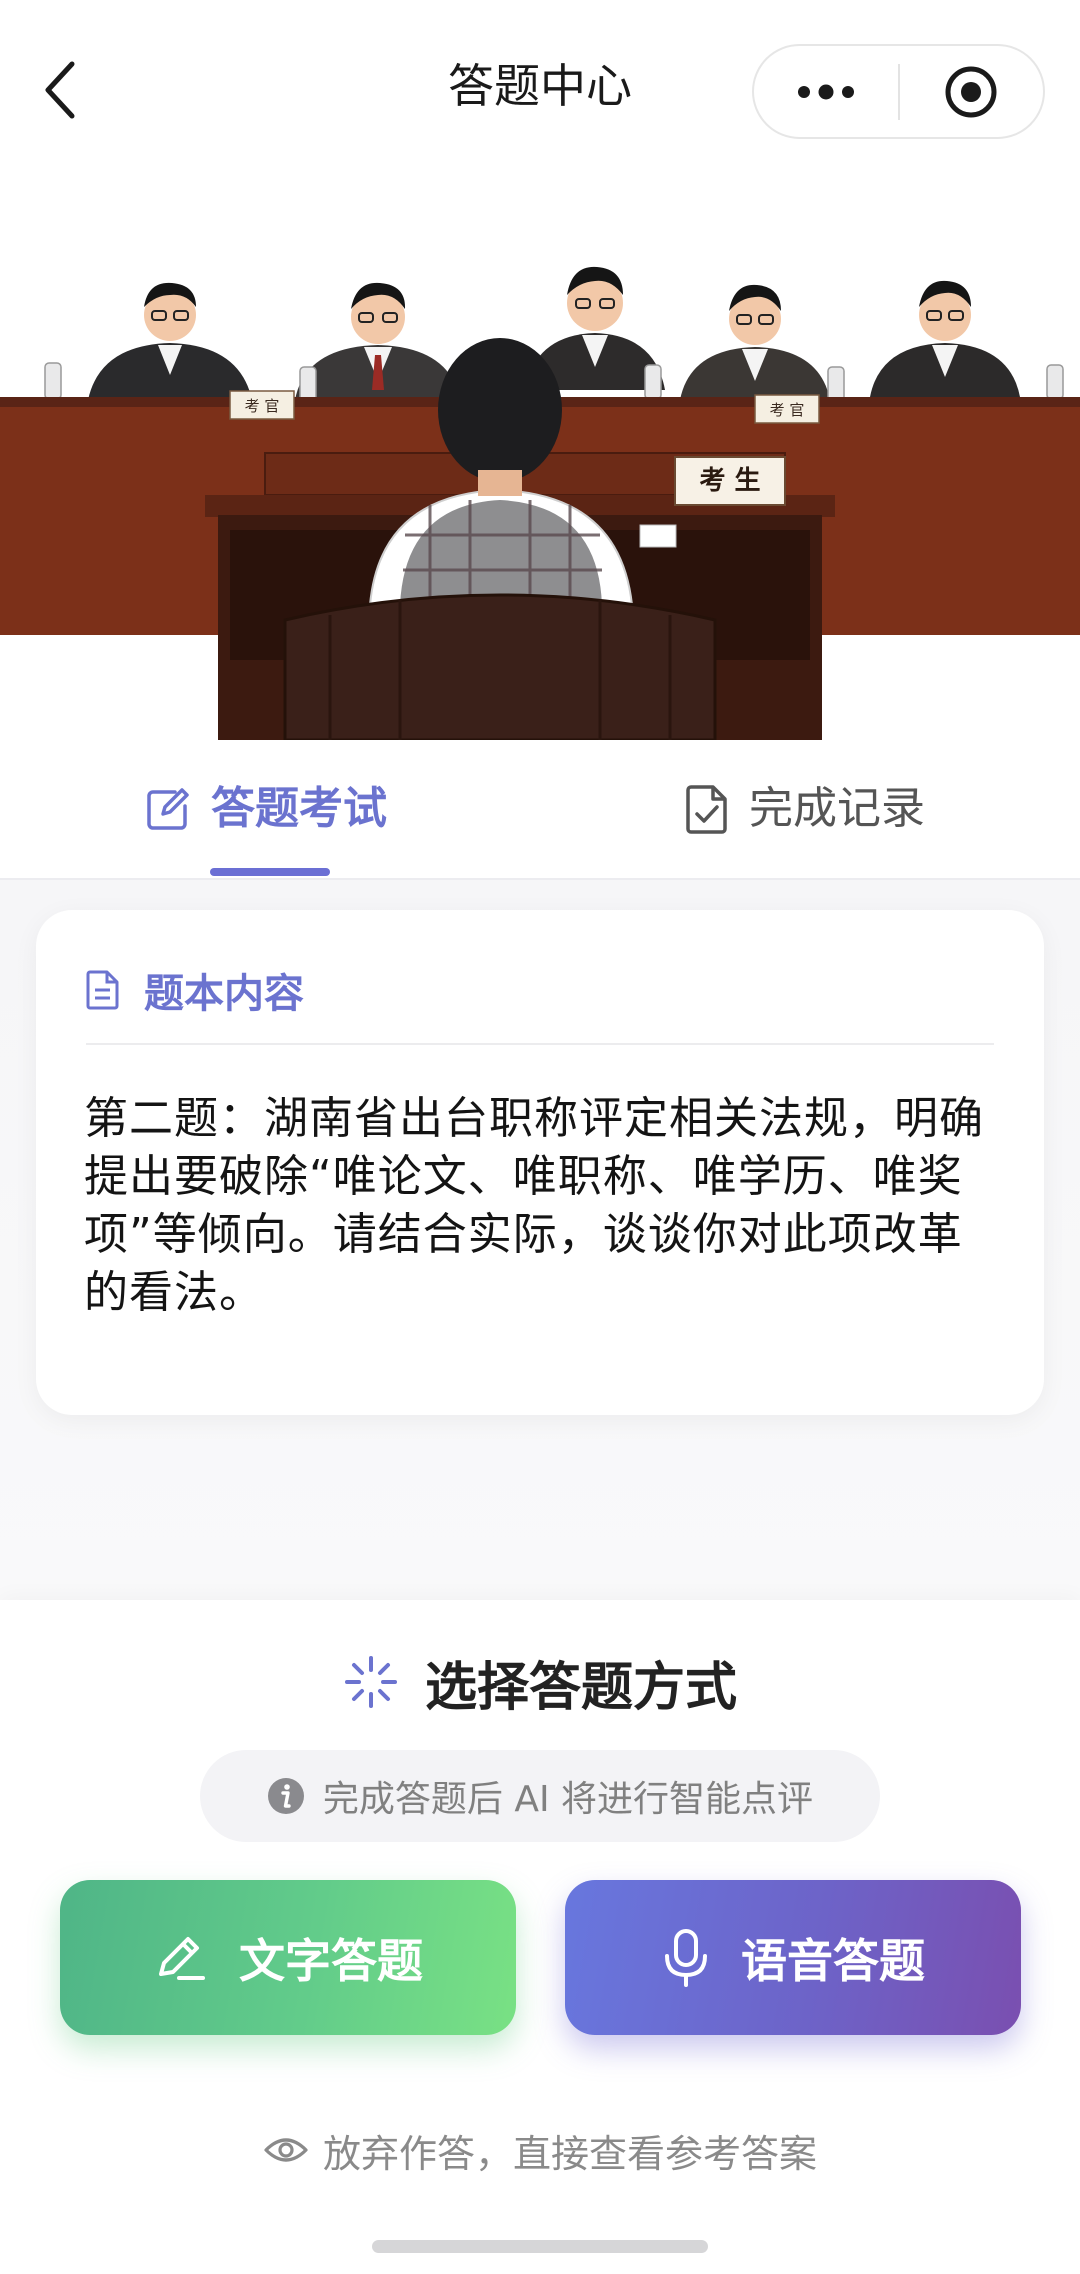 This screenshot has height=2274, width=1080. I want to click on target-circle-icon, so click(971, 91).